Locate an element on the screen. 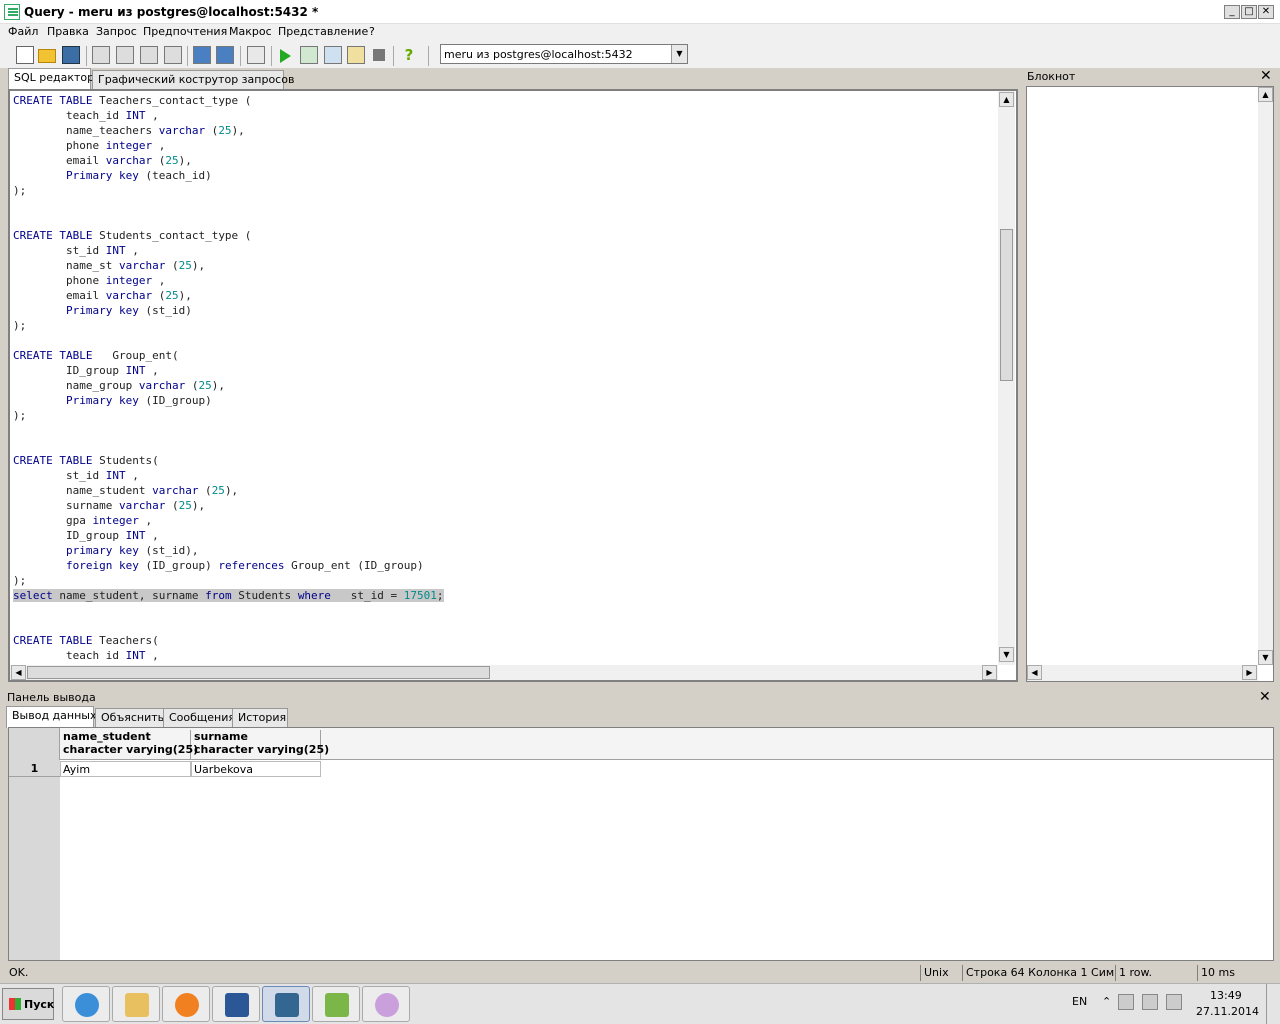 Image resolution: width=1280 pixels, height=1024 pixels. table-cell: Uarbekova is located at coordinates (256, 769).